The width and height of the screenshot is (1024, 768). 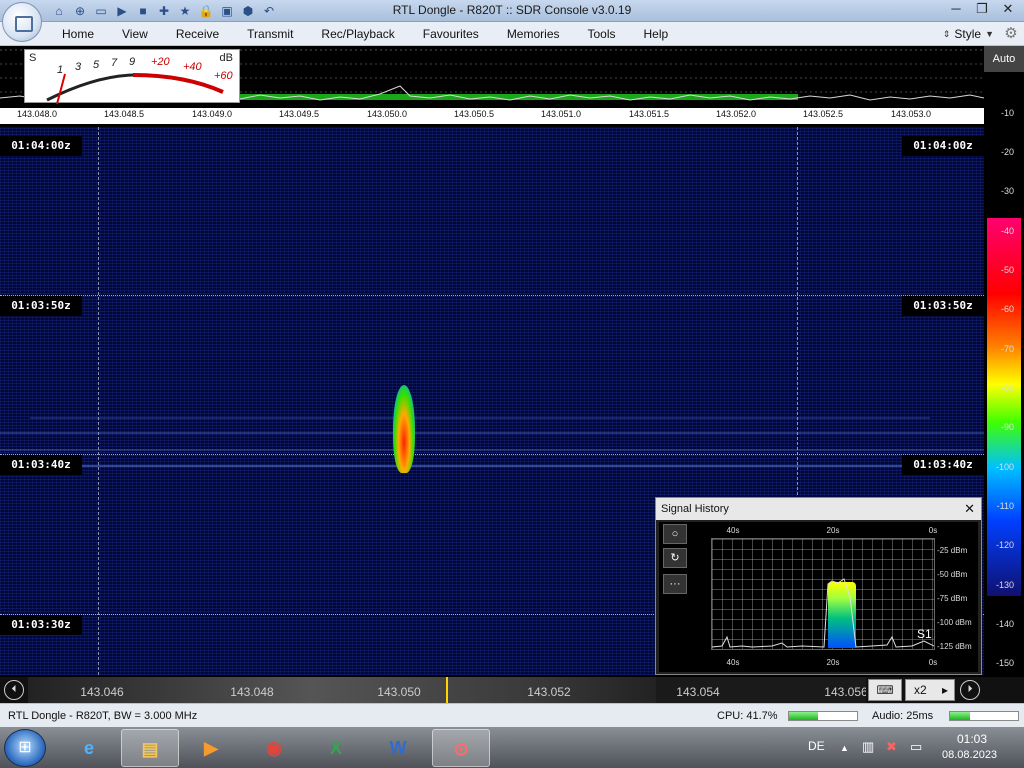 I want to click on more-options-button: ···, so click(x=675, y=584).